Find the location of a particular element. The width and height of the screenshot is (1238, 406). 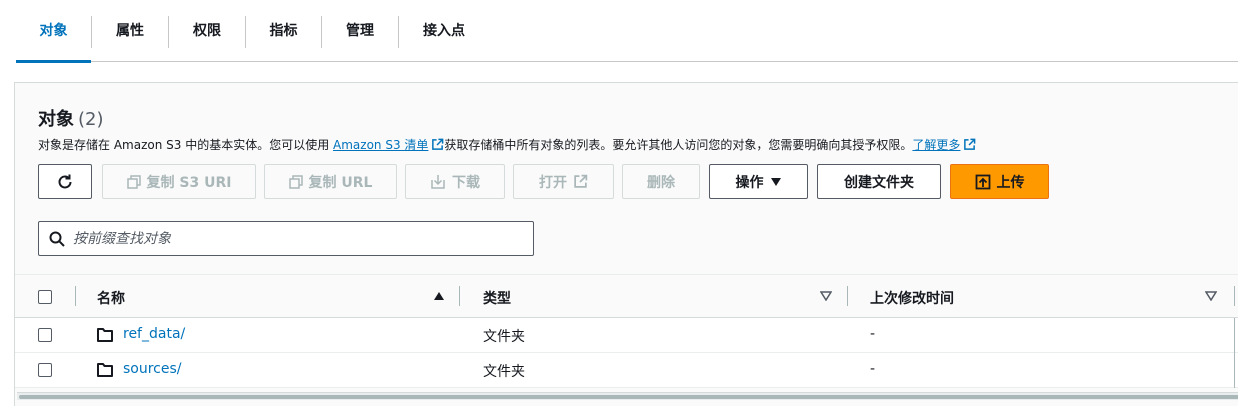

open-button: 打开 is located at coordinates (563, 181).